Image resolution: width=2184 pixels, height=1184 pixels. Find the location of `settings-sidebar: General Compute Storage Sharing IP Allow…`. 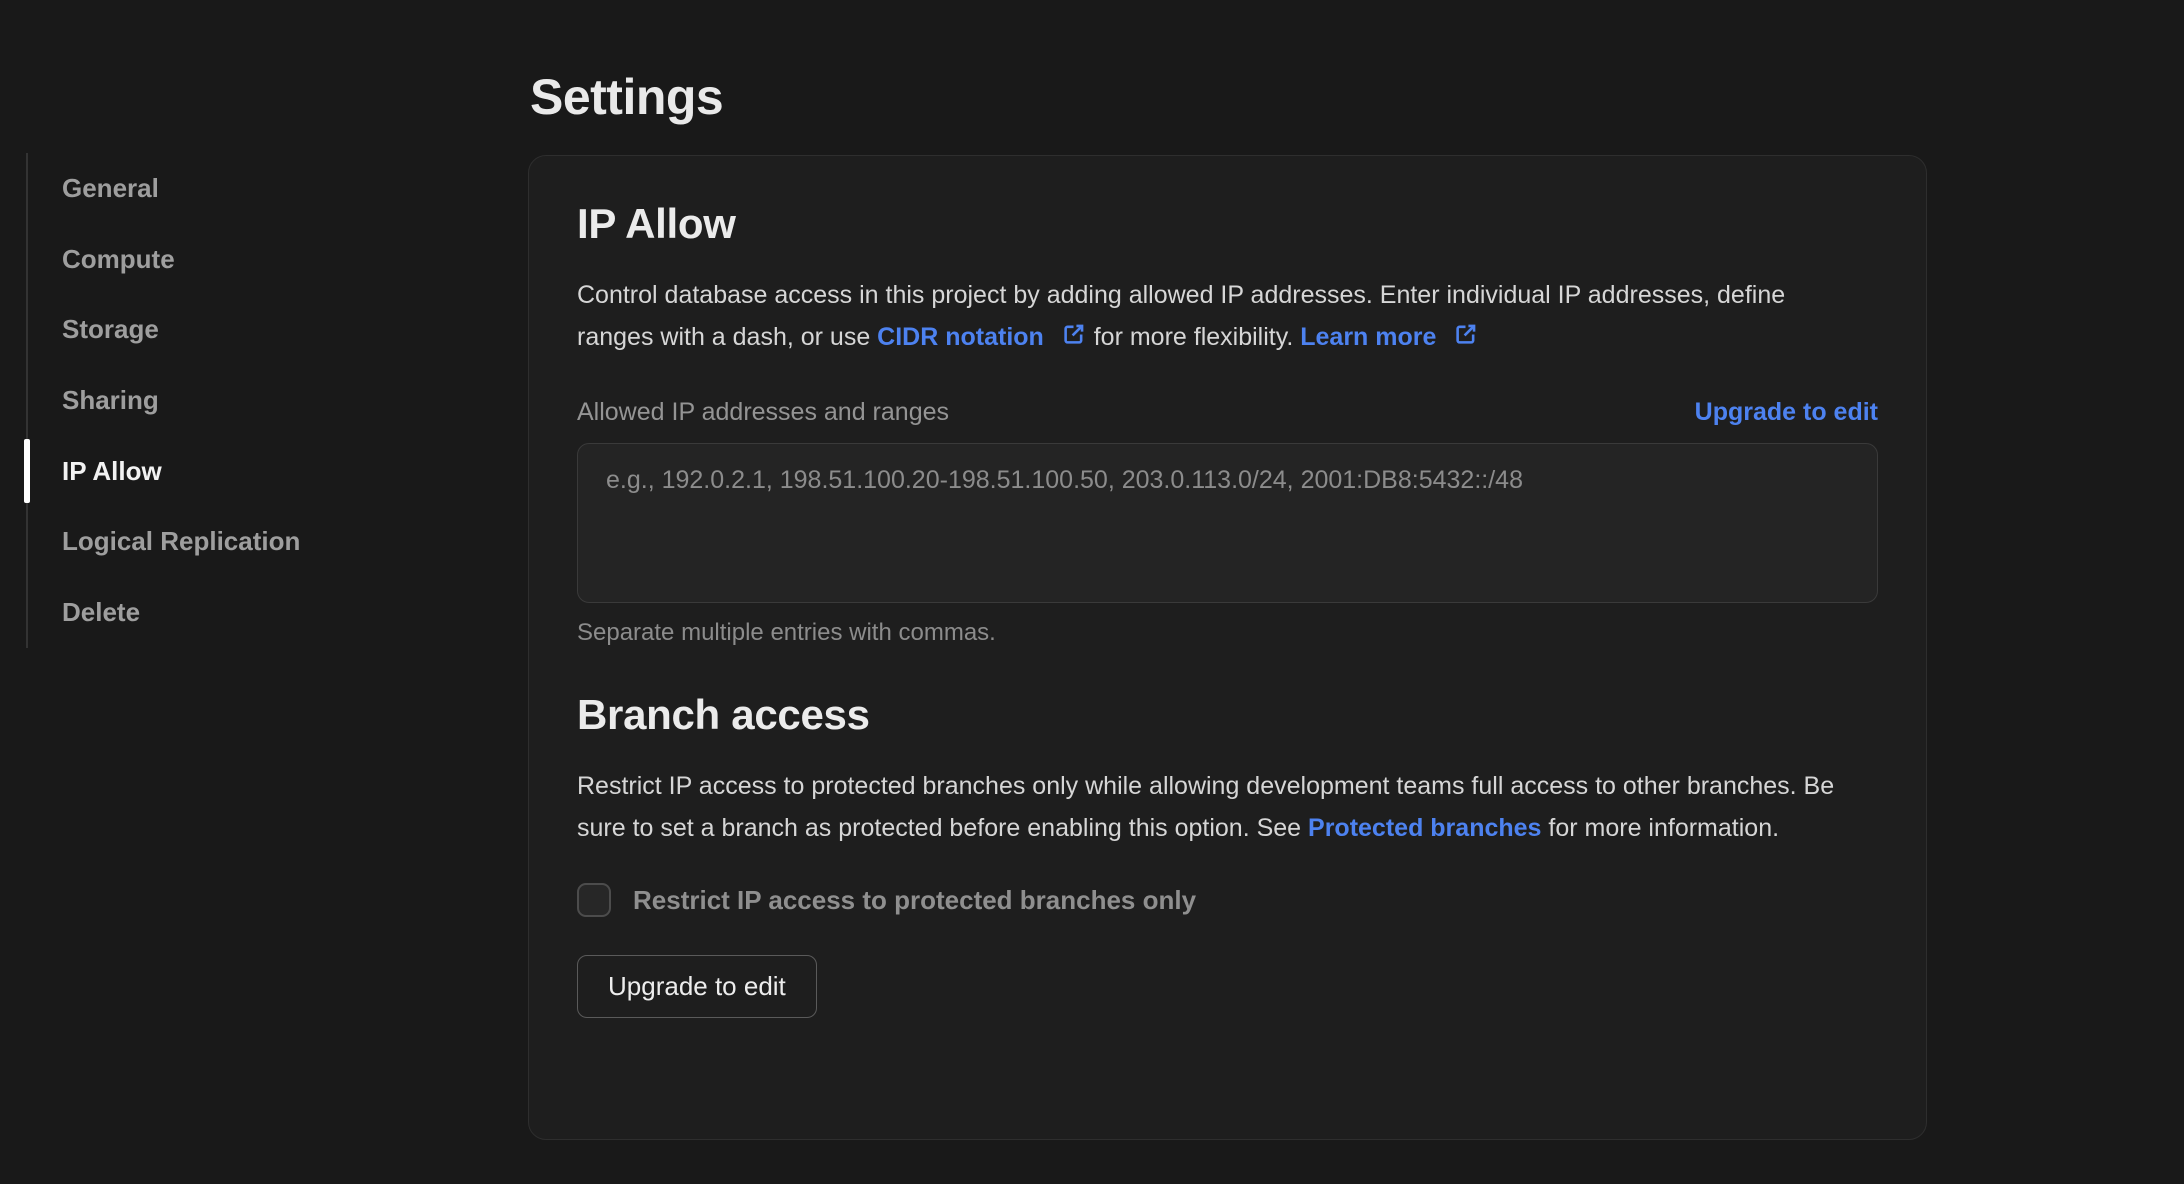

settings-sidebar: General Compute Storage Sharing IP Allow… is located at coordinates (235, 400).